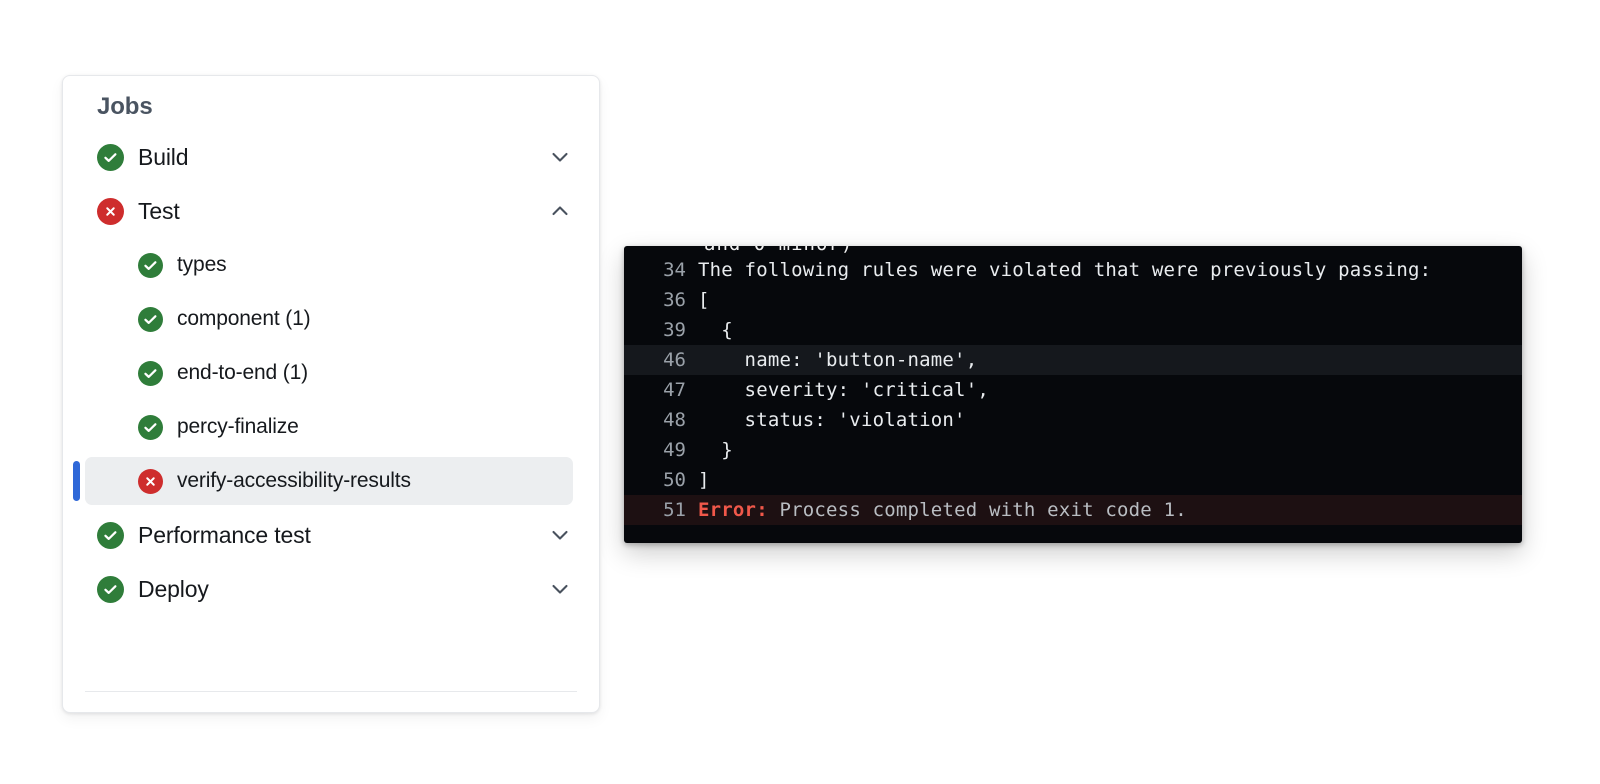 This screenshot has width=1600, height=784. Describe the element at coordinates (1073, 300) in the screenshot. I see `log-line: 36[` at that location.